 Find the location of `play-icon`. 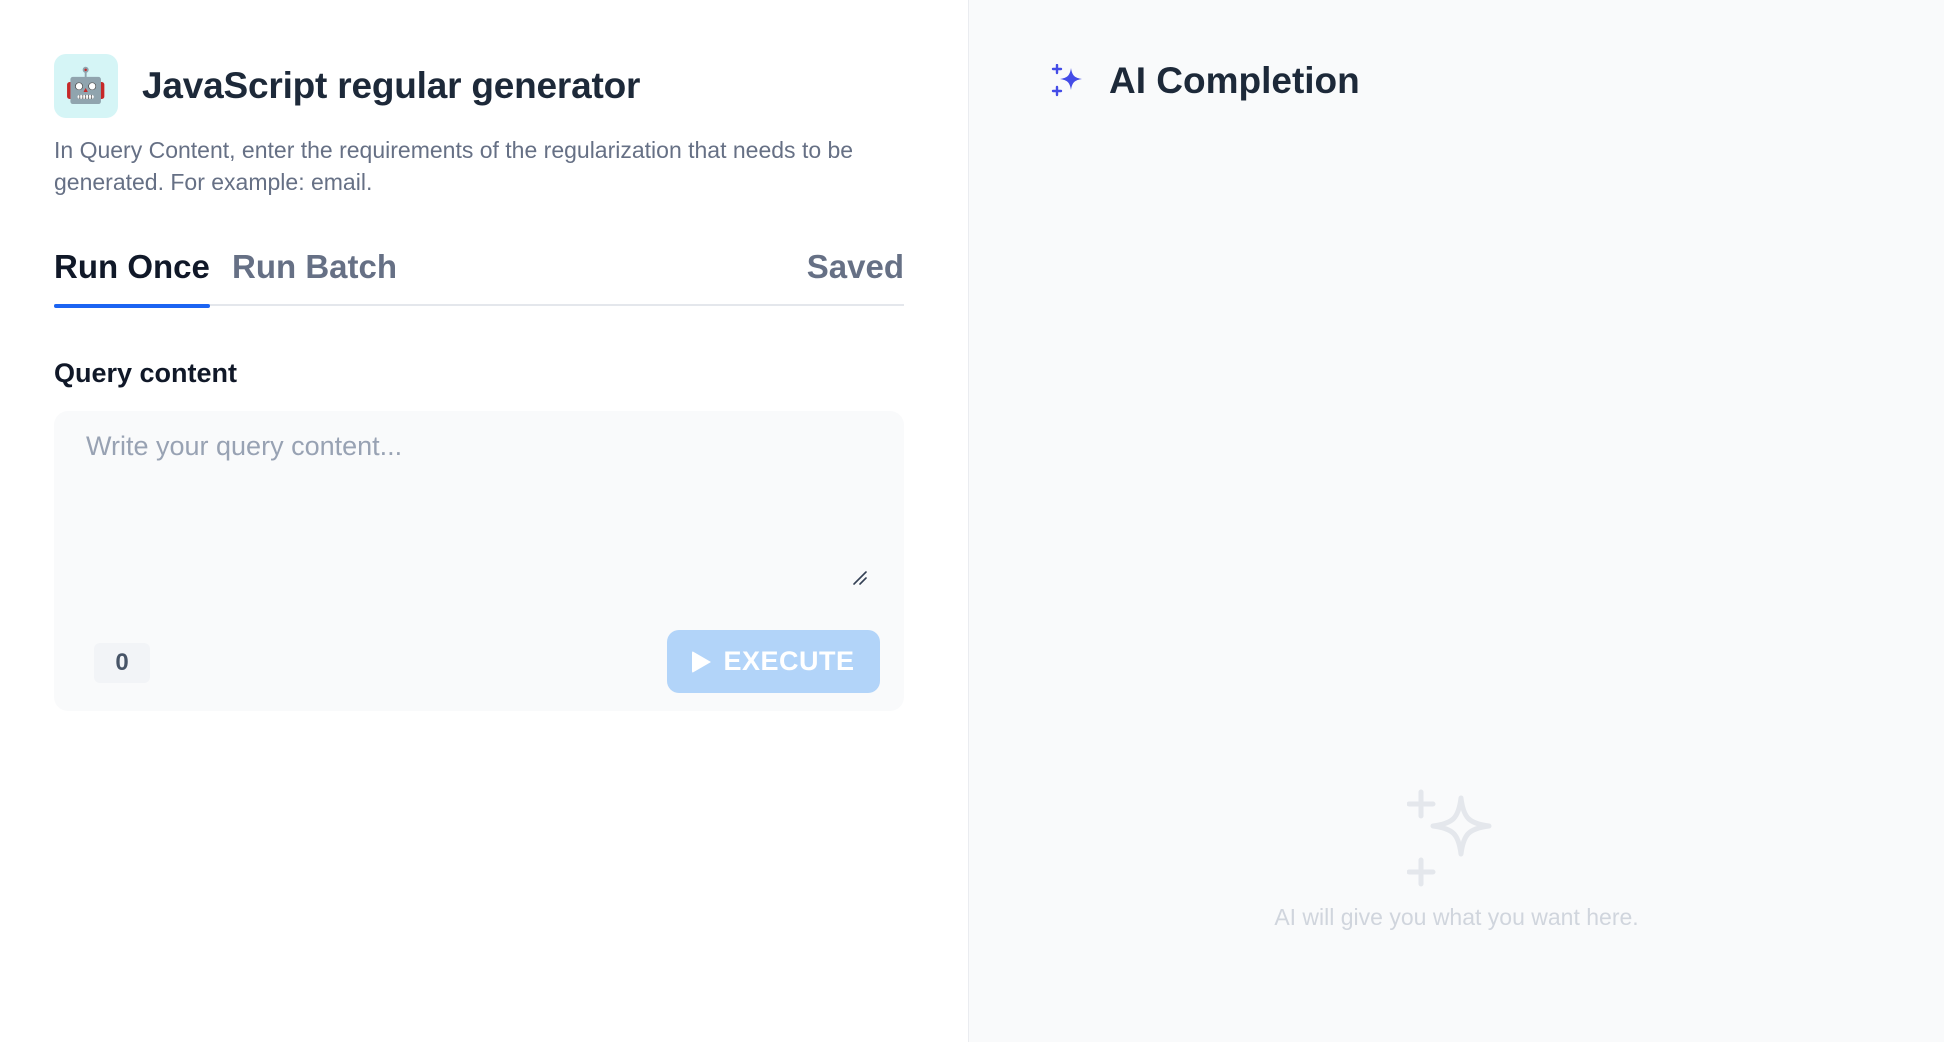

play-icon is located at coordinates (702, 661).